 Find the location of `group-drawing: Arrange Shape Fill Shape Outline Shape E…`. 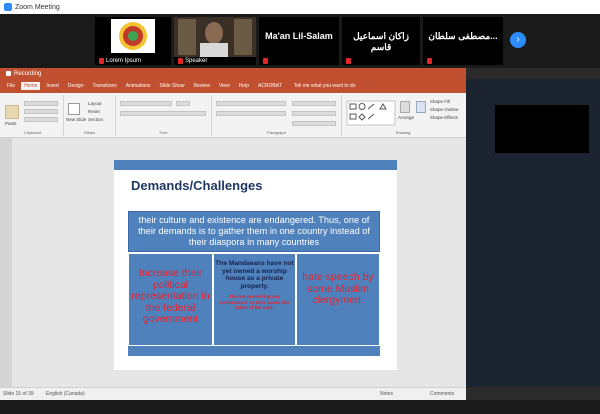

group-drawing: Arrange Shape Fill Shape Outline Shape E… is located at coordinates (403, 115).